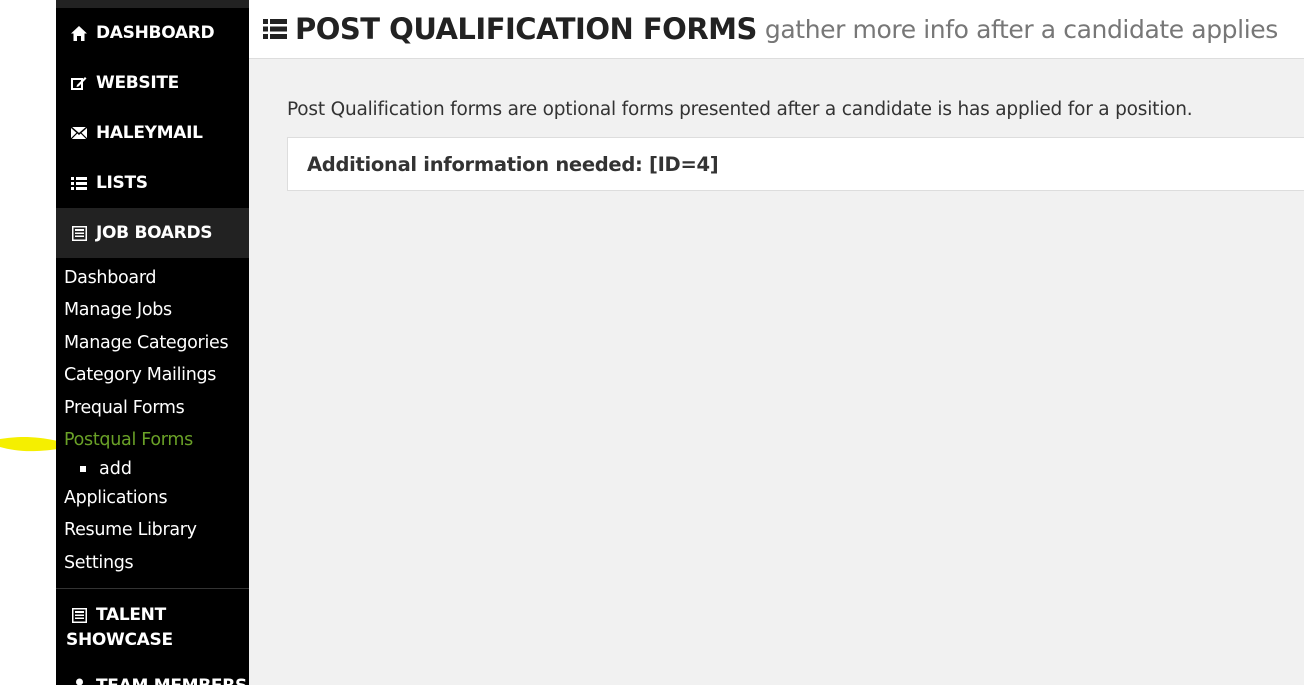 Image resolution: width=1304 pixels, height=685 pixels. Describe the element at coordinates (99, 563) in the screenshot. I see `submenu-item-settings: Settings` at that location.